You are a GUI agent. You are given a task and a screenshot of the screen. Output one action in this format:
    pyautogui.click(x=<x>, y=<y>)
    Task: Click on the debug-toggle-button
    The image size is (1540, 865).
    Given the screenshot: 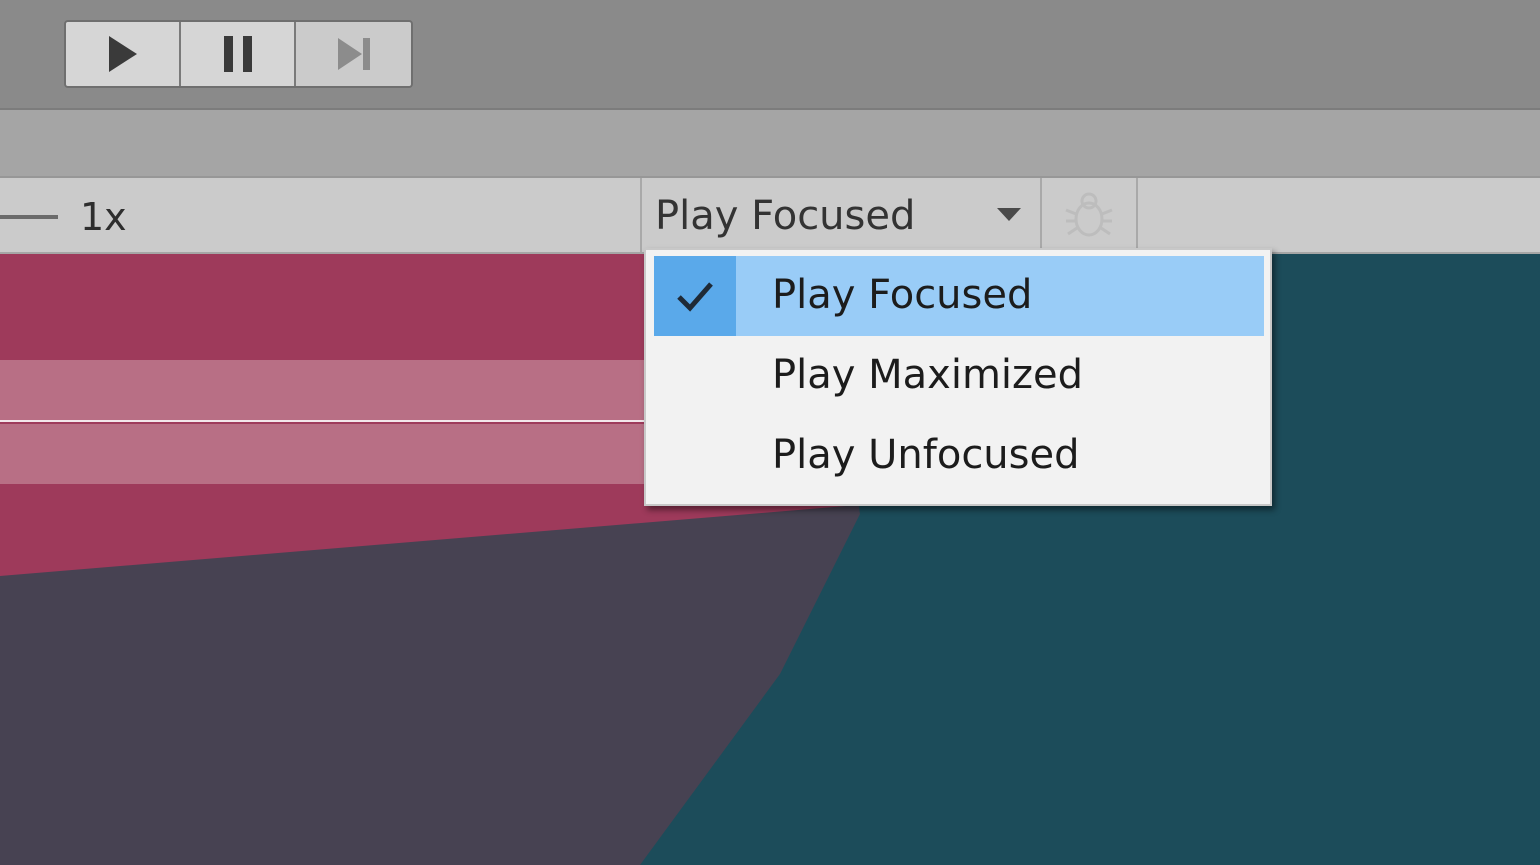 What is the action you would take?
    pyautogui.click(x=1090, y=215)
    